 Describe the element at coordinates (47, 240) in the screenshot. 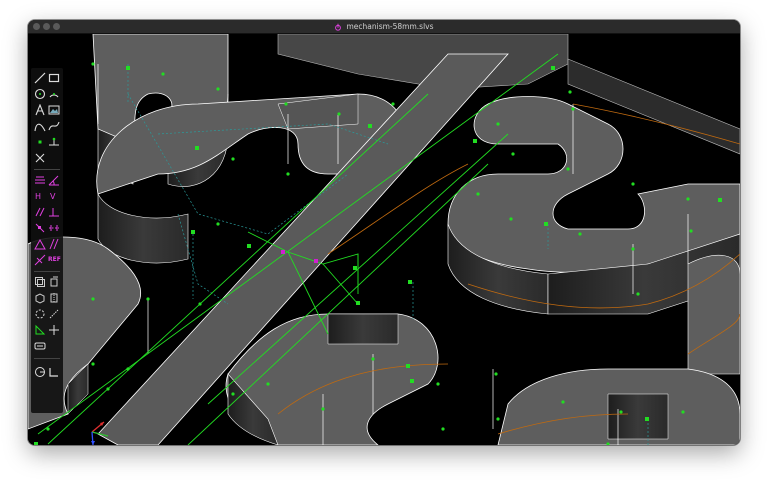

I see `tool-palette: H V REF` at that location.